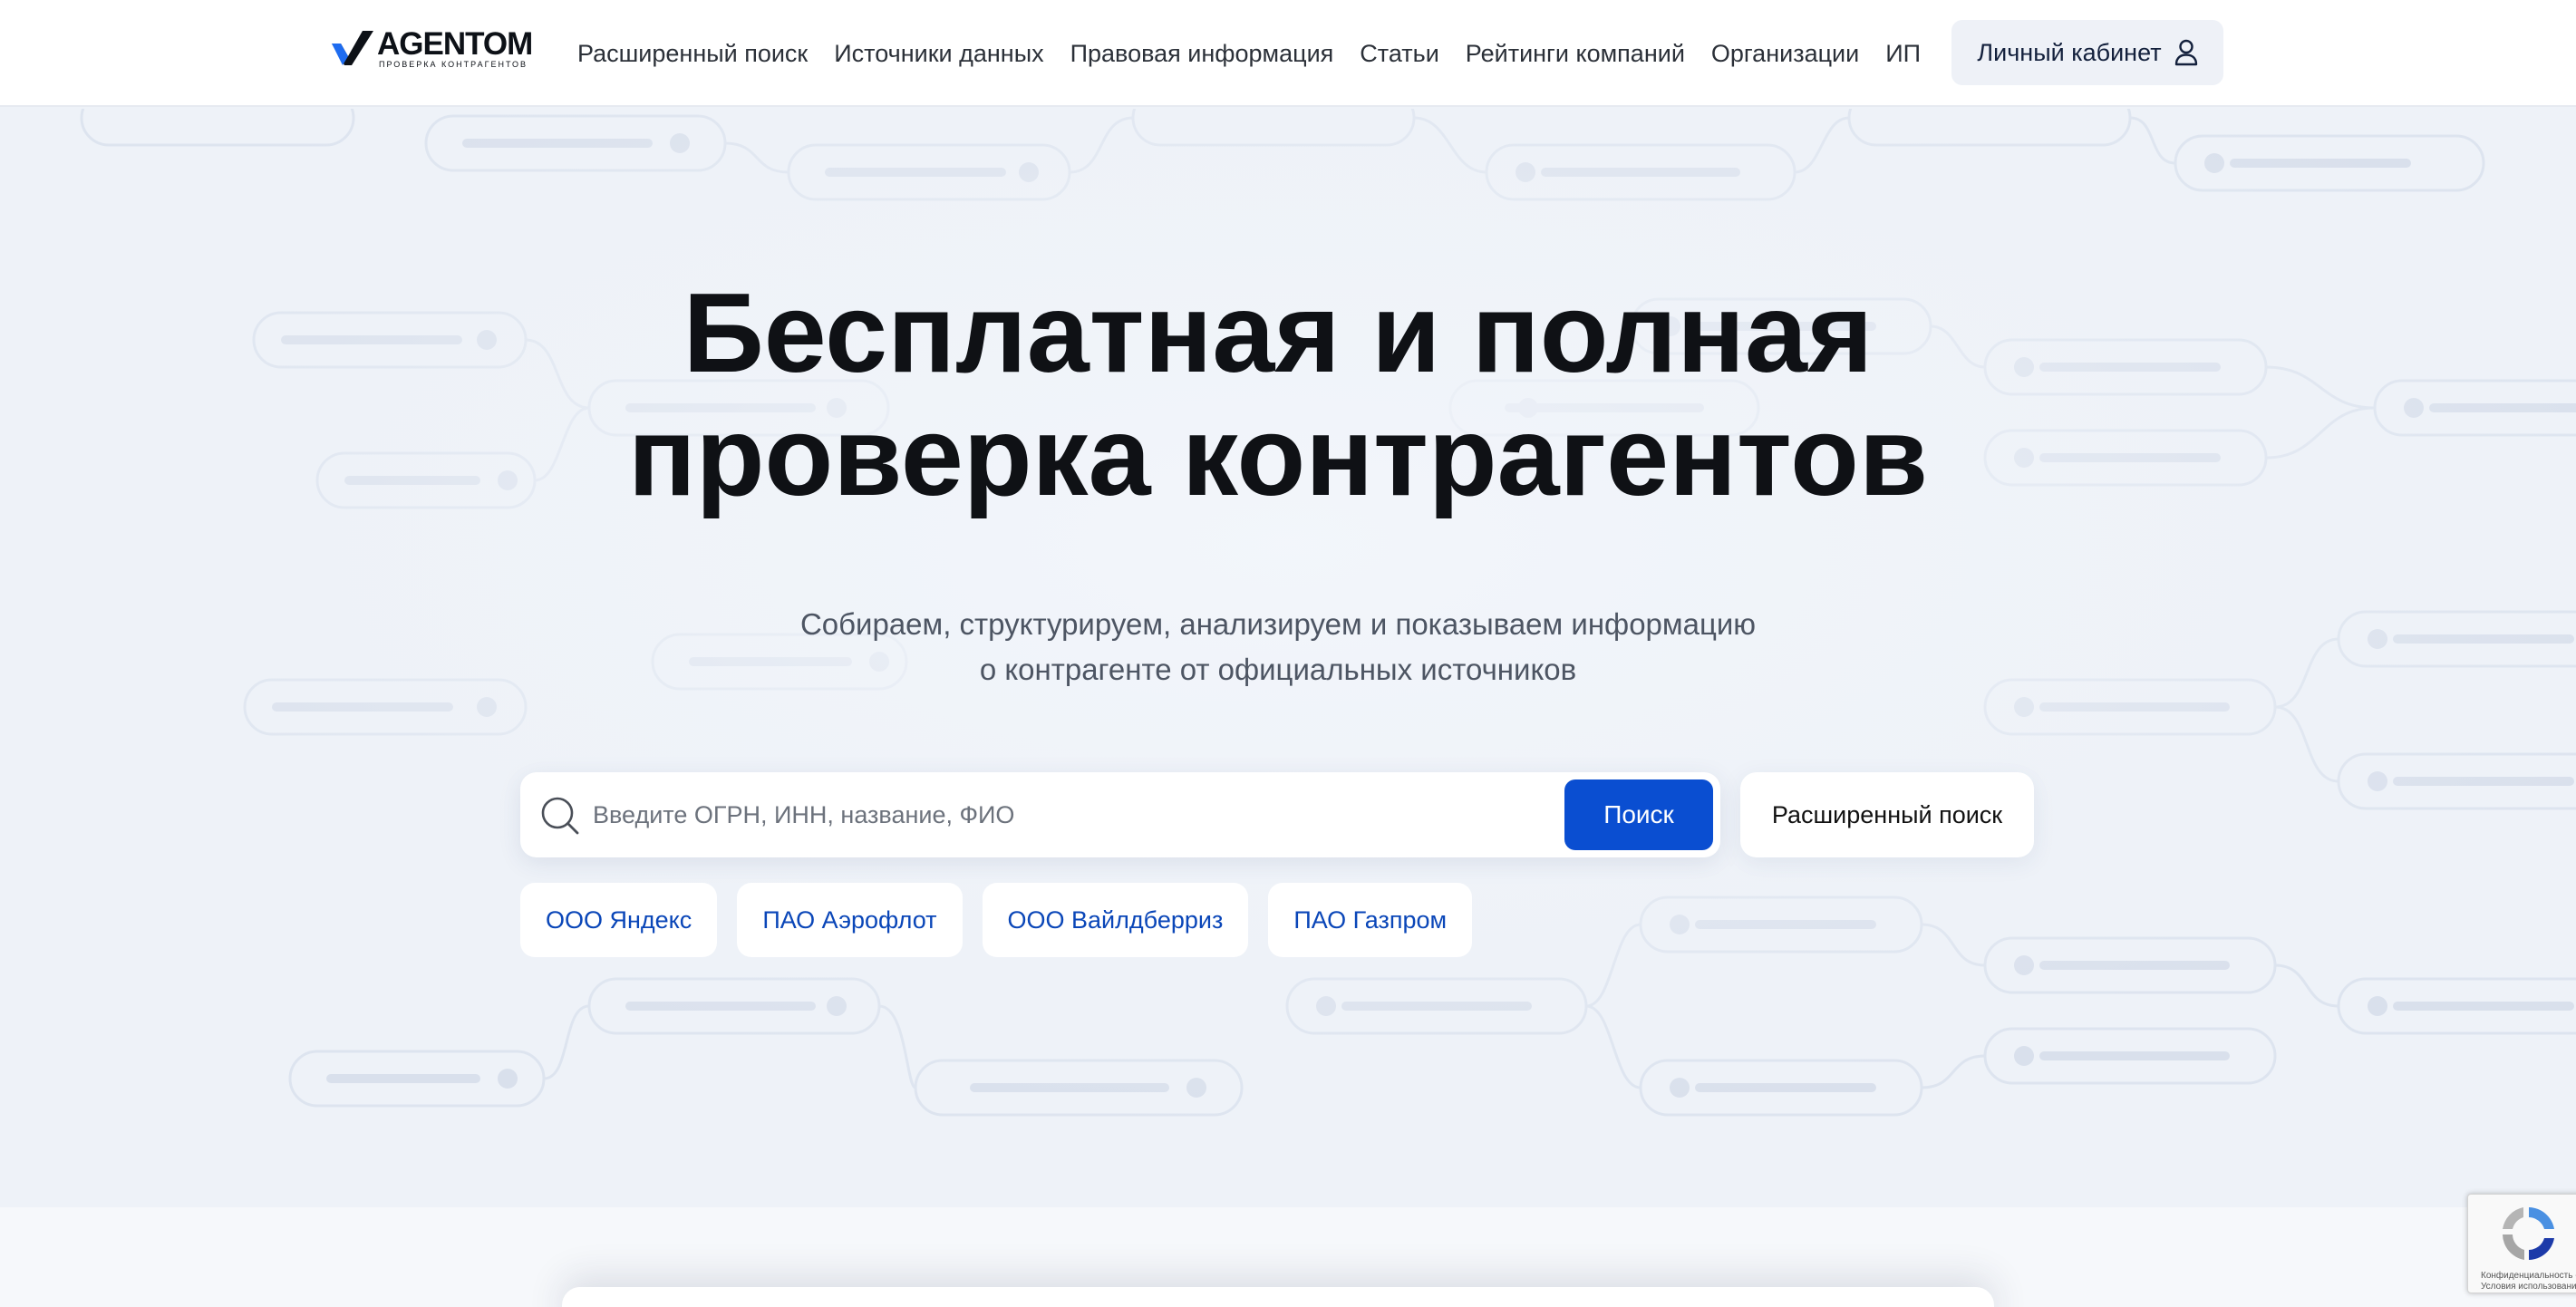 Image resolution: width=2576 pixels, height=1307 pixels. What do you see at coordinates (1115, 920) in the screenshot?
I see `suggestion-chip: ООО Вайлдберриз` at bounding box center [1115, 920].